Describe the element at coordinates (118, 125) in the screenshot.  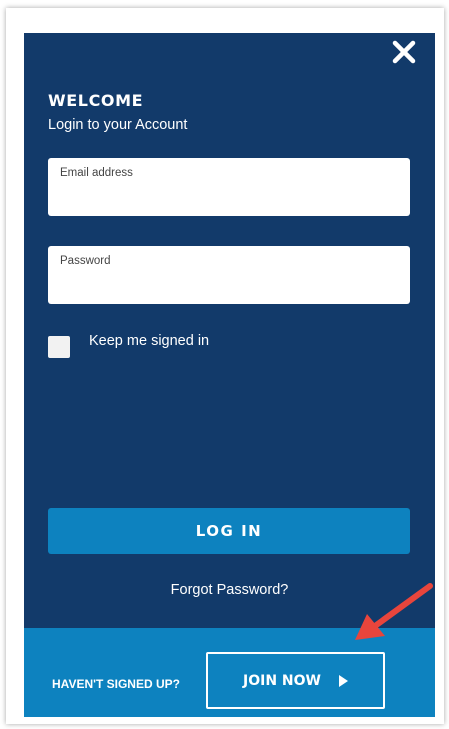
I see `login-subtitle: Login to your Account` at that location.